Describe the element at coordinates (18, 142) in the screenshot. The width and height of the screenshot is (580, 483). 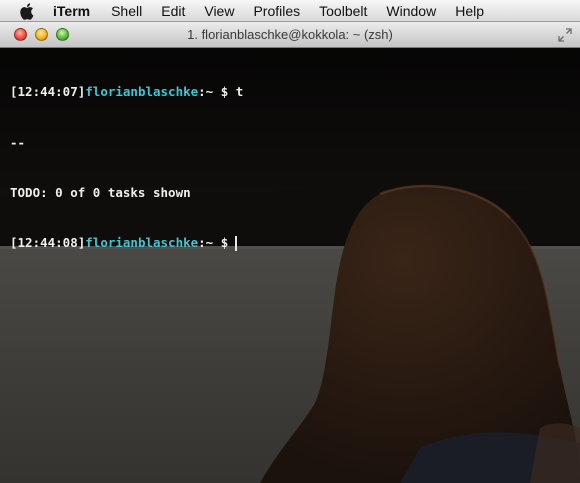
I see `output-text: --` at that location.